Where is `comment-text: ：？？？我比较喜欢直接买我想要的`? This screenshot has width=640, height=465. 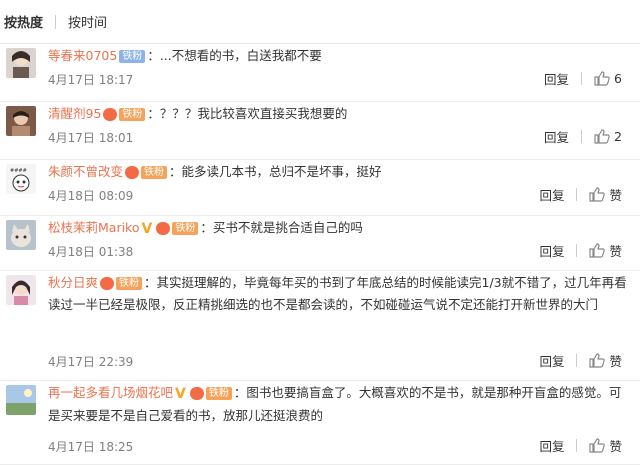 comment-text: ：？？？我比较喜欢直接买我想要的 is located at coordinates (247, 113).